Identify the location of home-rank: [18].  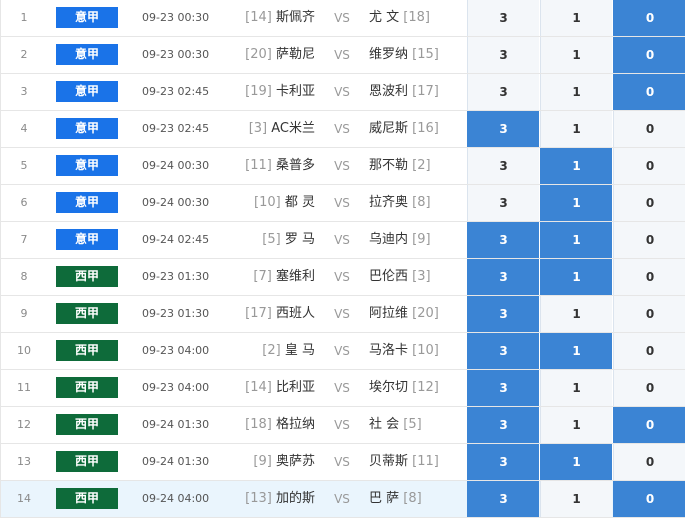
(258, 424).